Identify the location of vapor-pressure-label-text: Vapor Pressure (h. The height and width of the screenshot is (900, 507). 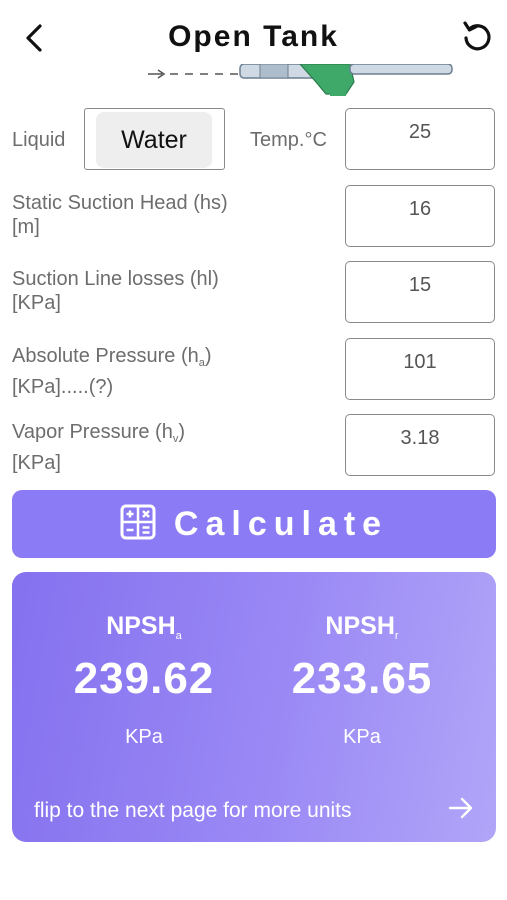
(92, 432).